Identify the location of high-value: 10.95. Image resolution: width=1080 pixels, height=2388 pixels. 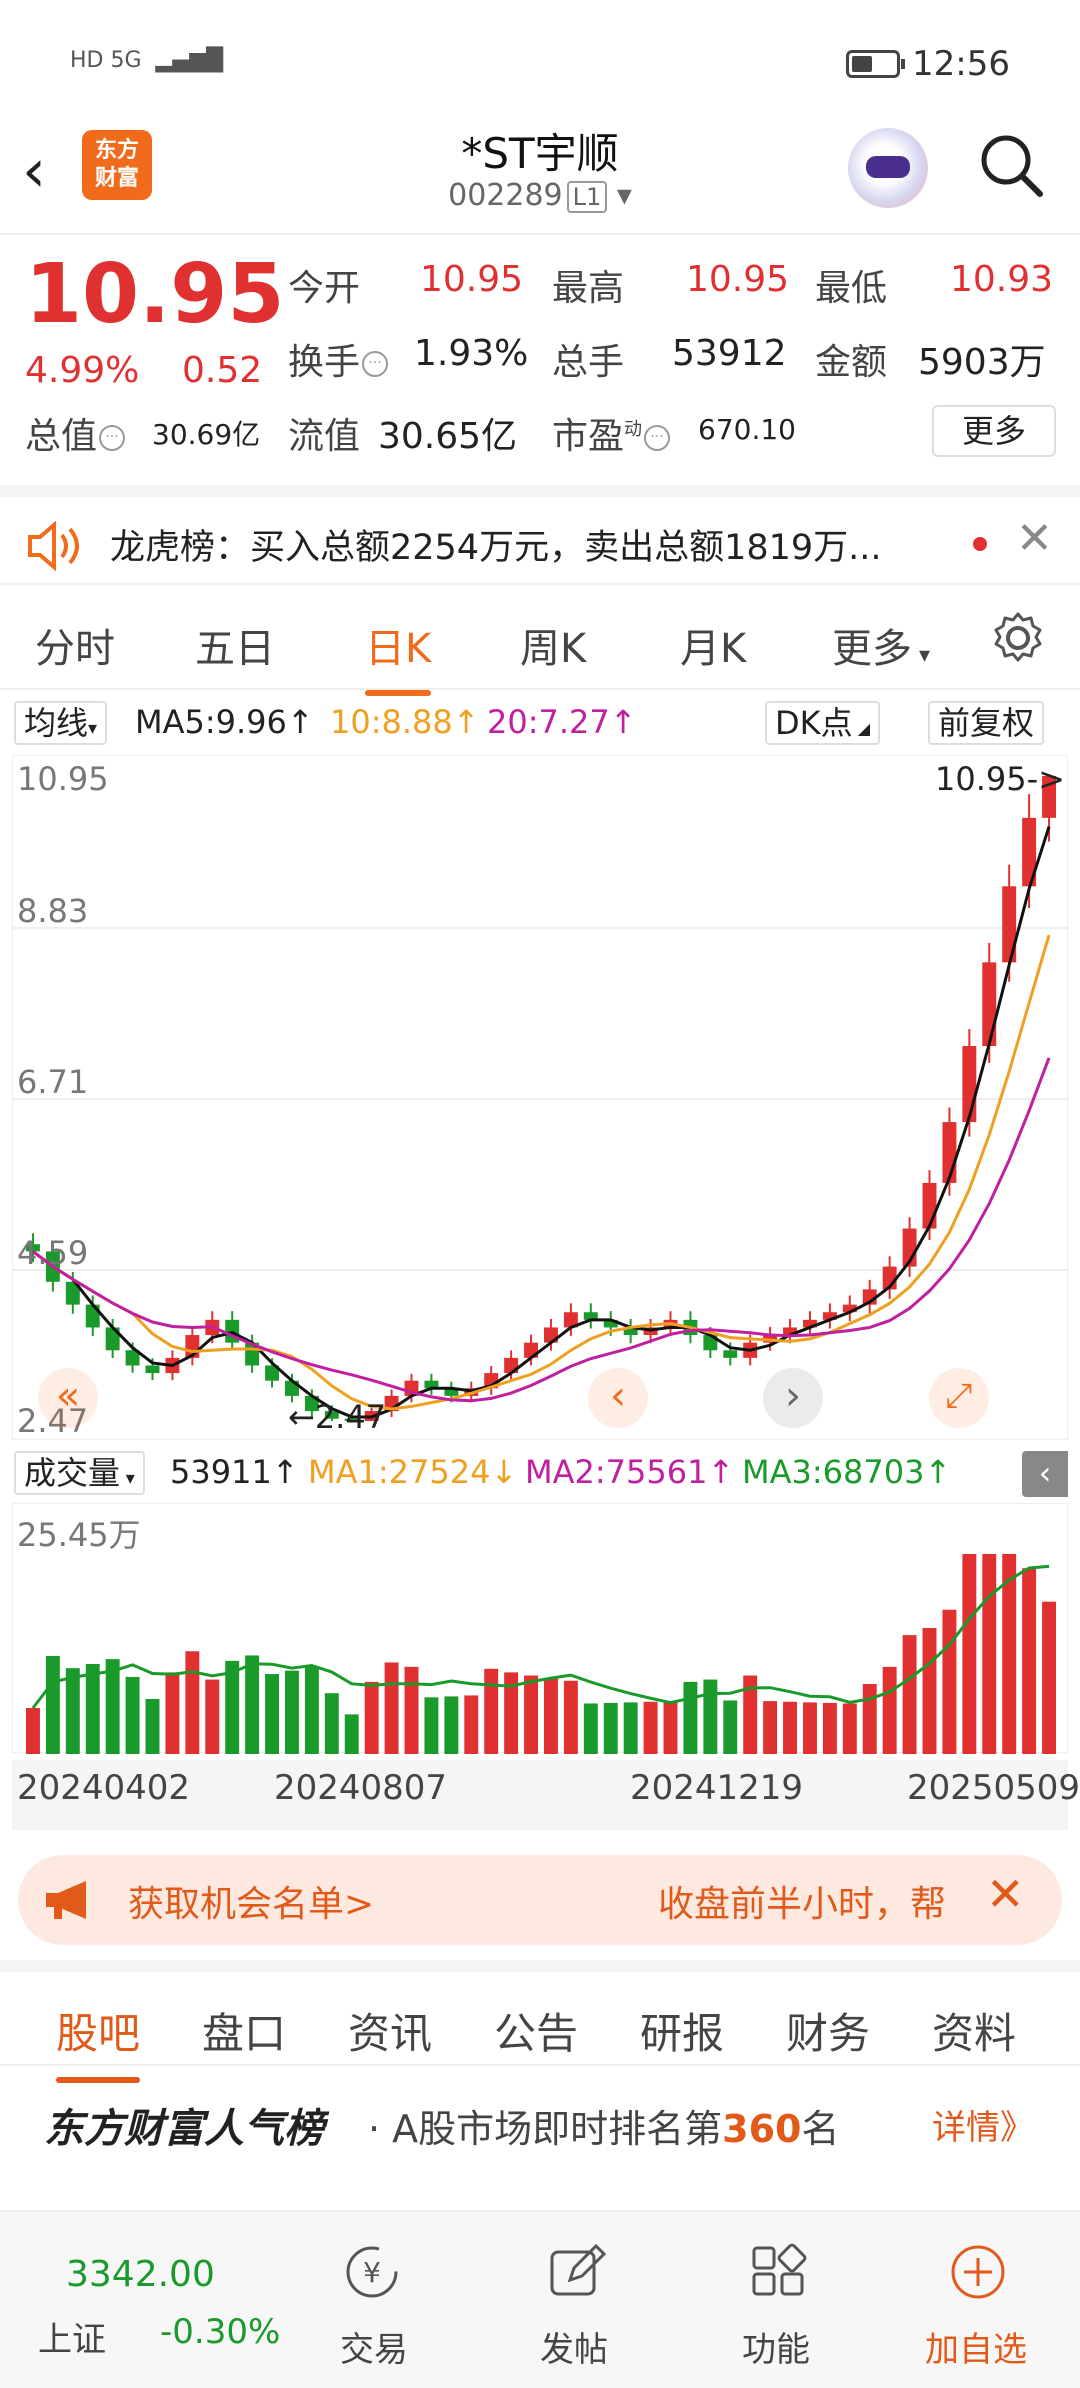
(738, 279).